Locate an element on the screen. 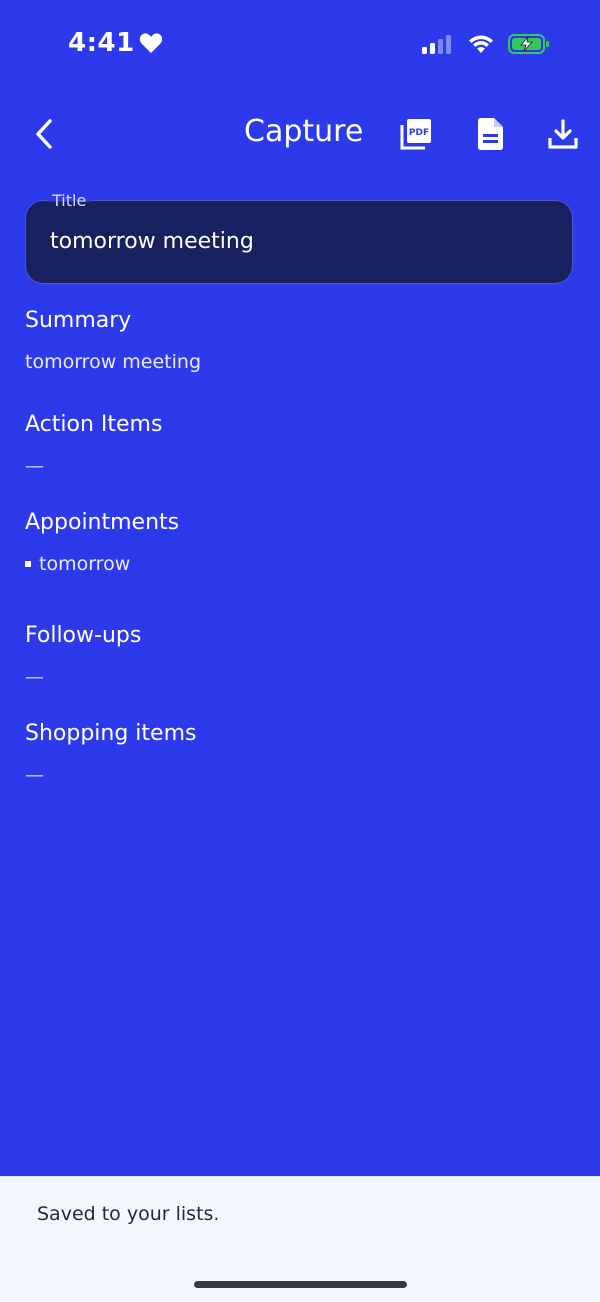 The width and height of the screenshot is (600, 1302). title-field: Title is located at coordinates (299, 237).